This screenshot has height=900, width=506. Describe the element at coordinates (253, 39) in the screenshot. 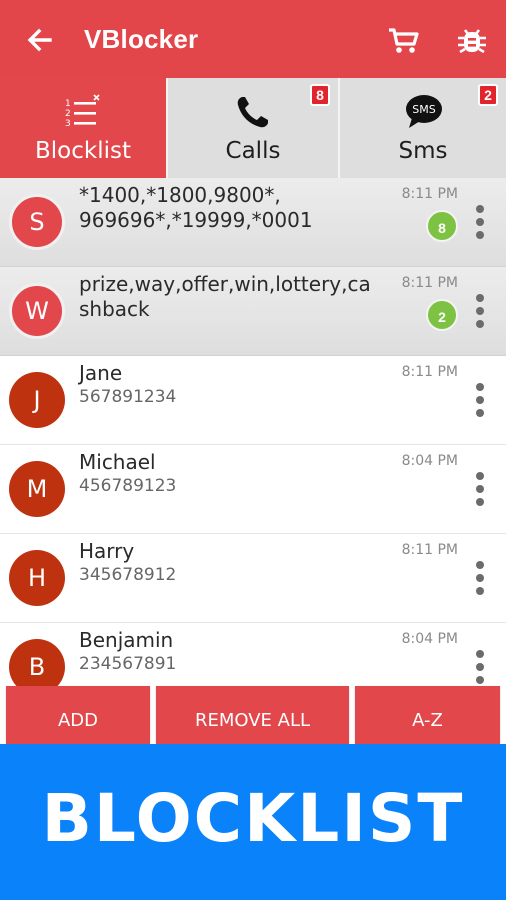

I see `app-bar: VBlocker` at that location.